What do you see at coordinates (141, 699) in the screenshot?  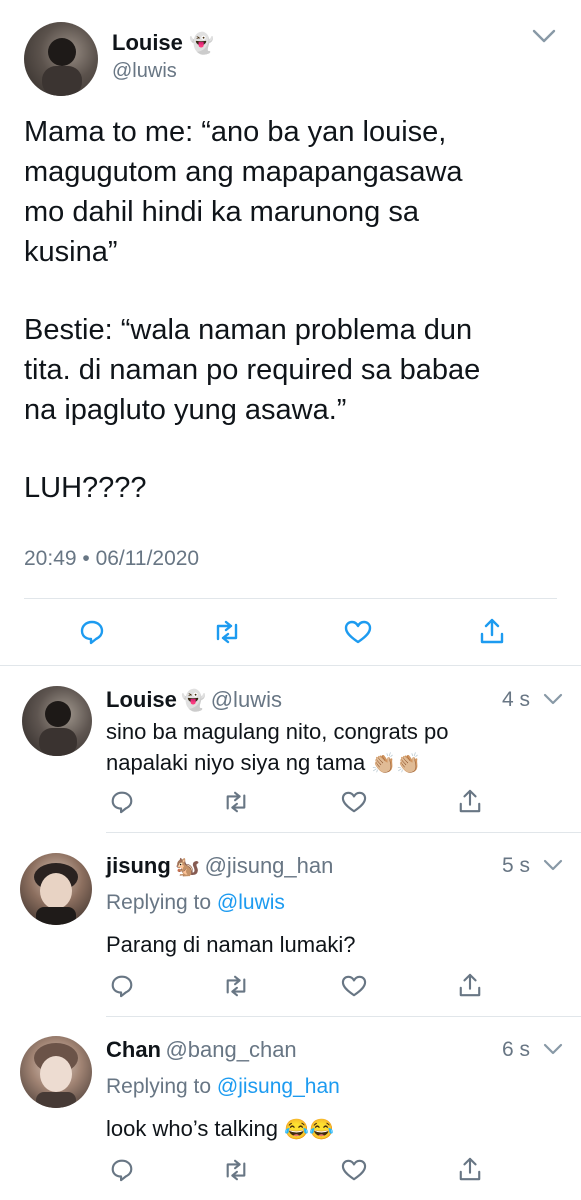 I see `author-name: Louise` at bounding box center [141, 699].